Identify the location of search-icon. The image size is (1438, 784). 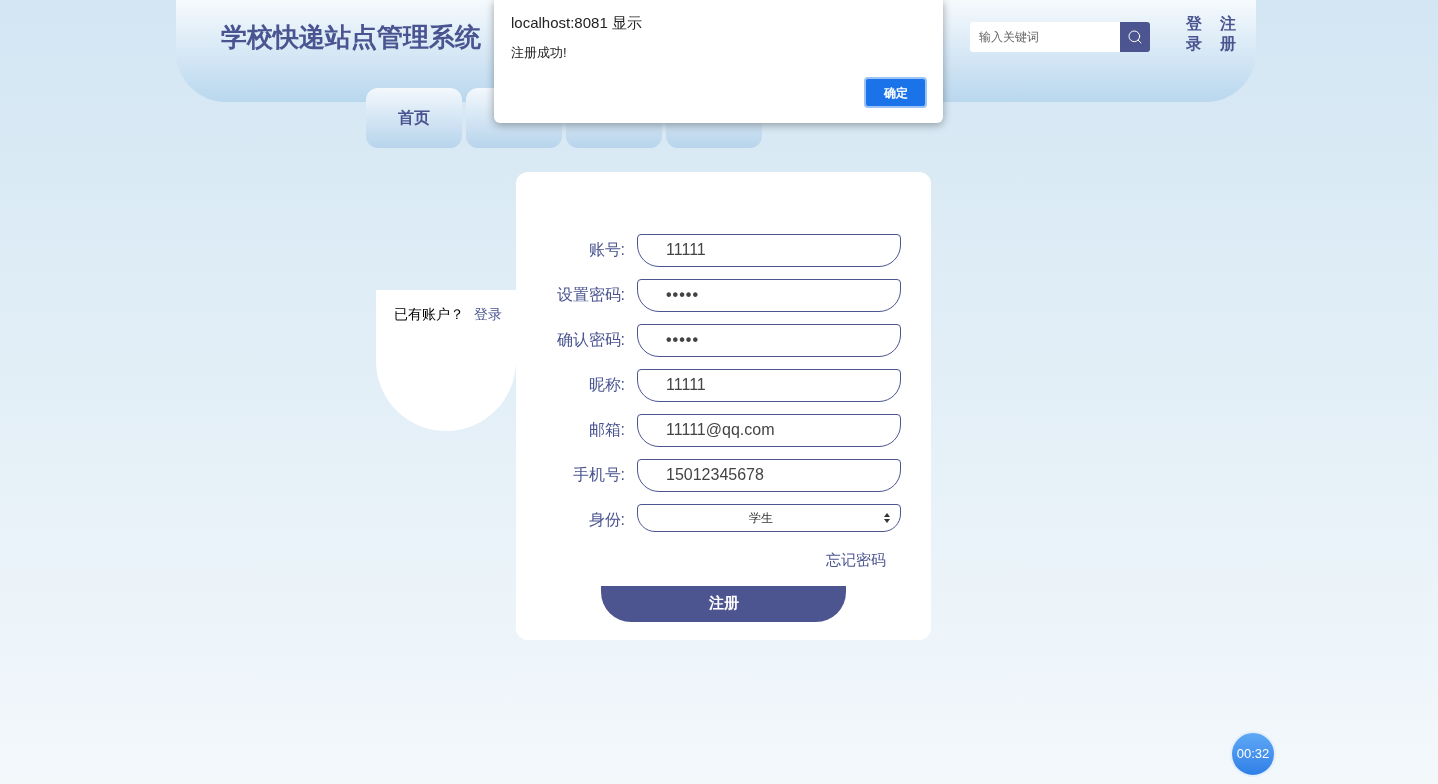
(1135, 37).